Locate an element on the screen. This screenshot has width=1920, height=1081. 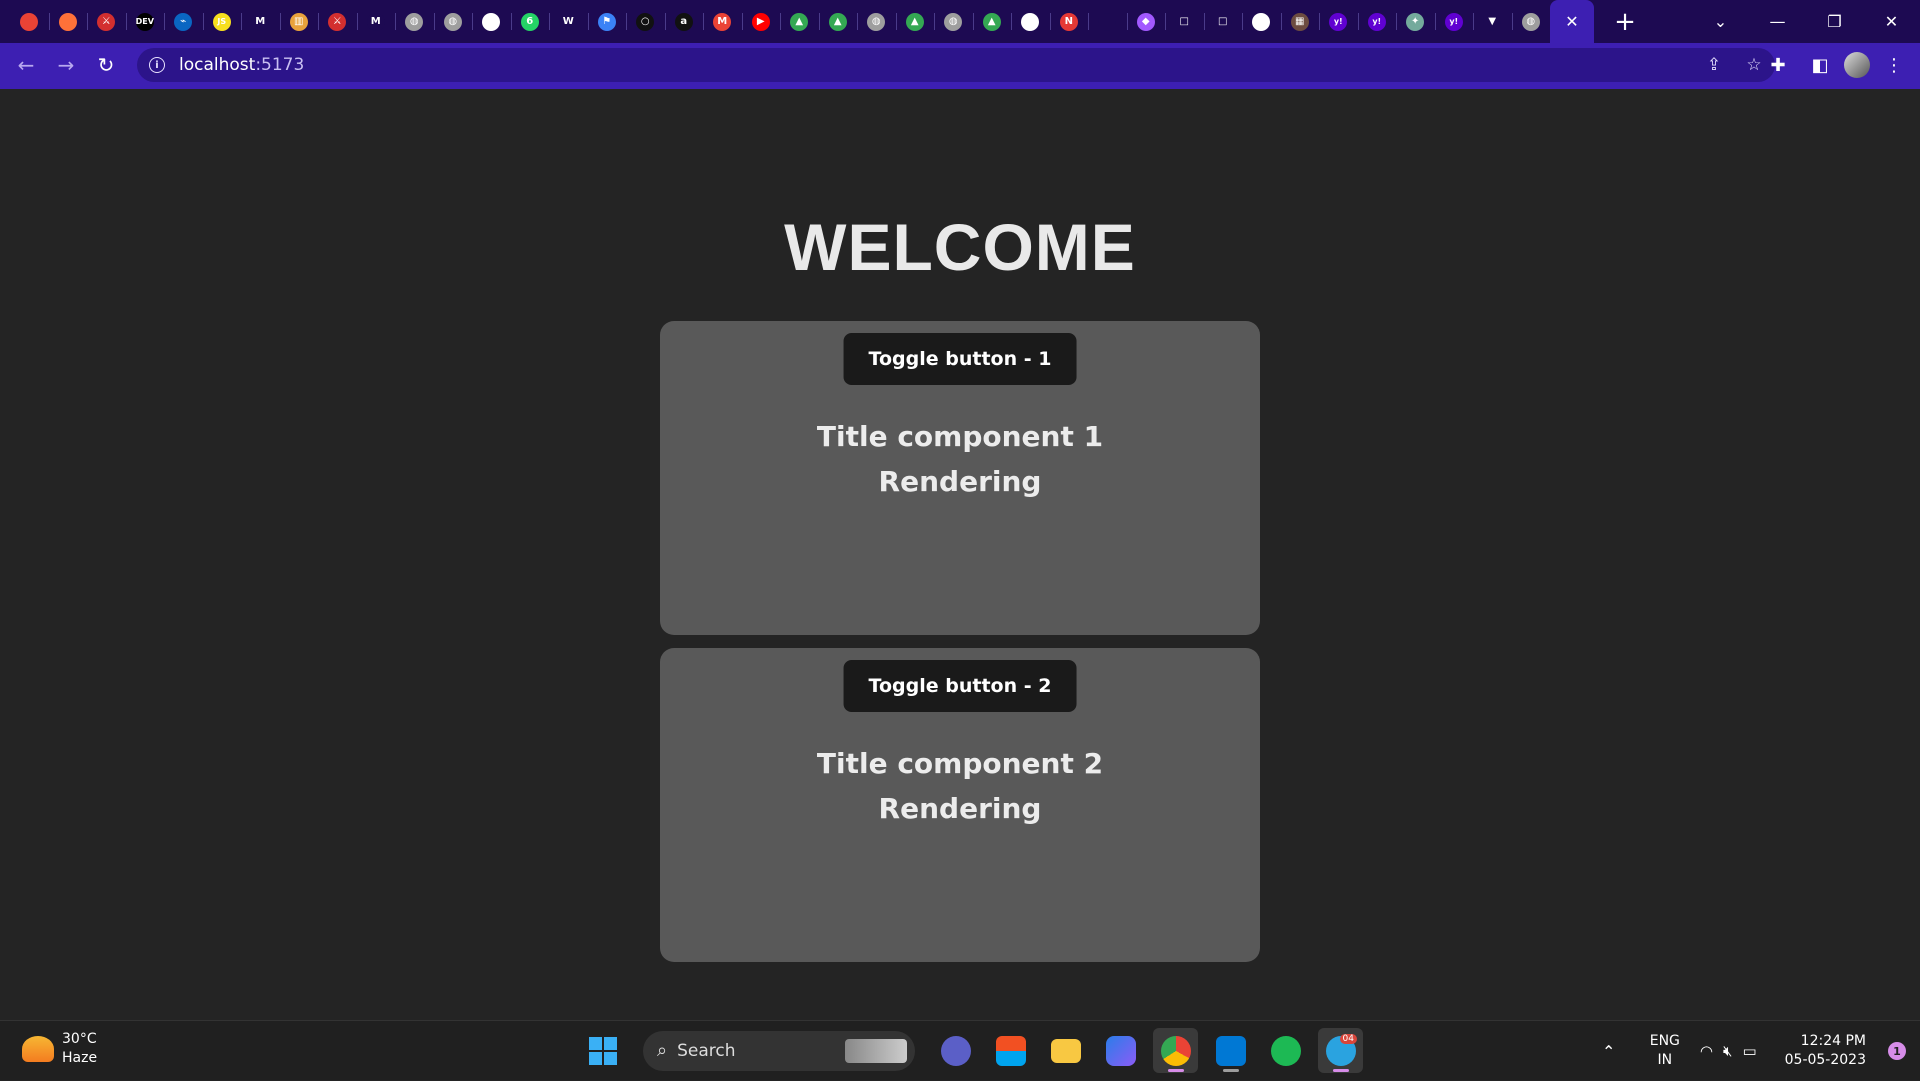
whatsapp-icon: 6 is located at coordinates (529, 21).